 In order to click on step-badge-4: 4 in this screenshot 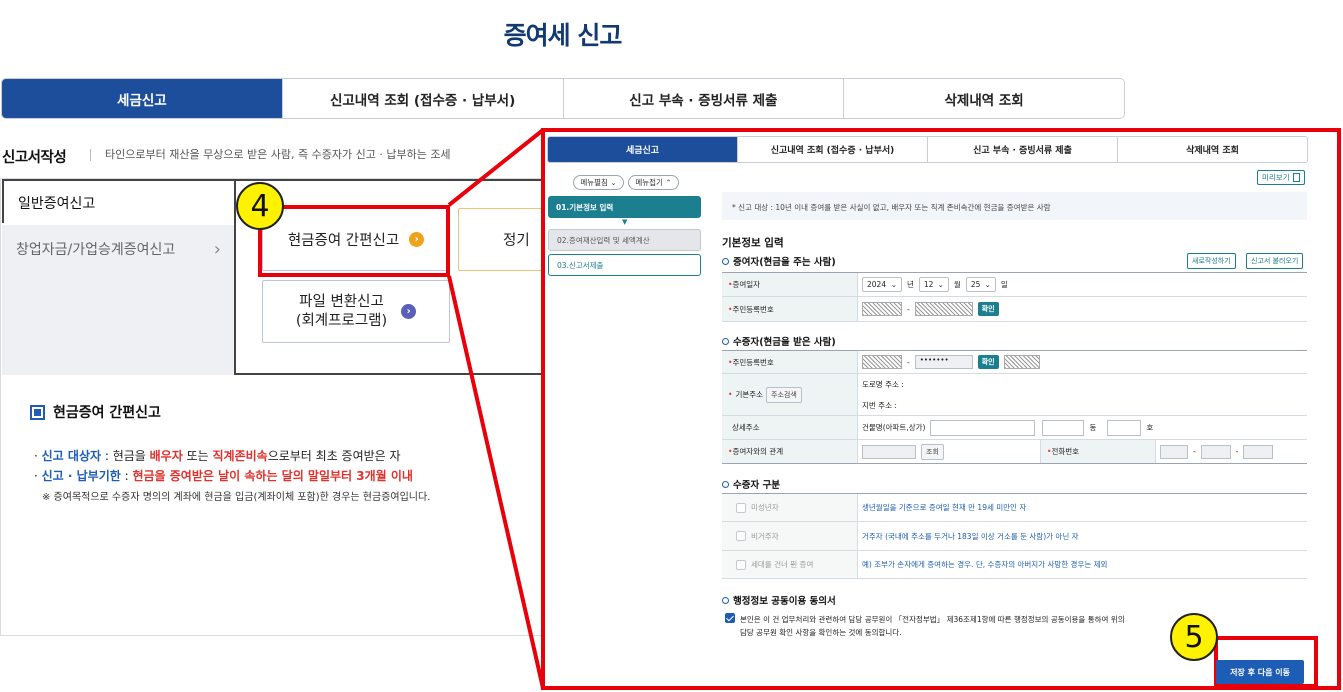, I will do `click(260, 206)`.